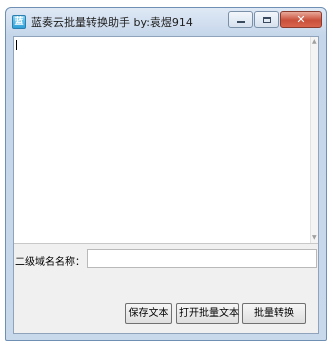 The height and width of the screenshot is (349, 333). What do you see at coordinates (274, 313) in the screenshot?
I see `batch-convert-button: 批量转换` at bounding box center [274, 313].